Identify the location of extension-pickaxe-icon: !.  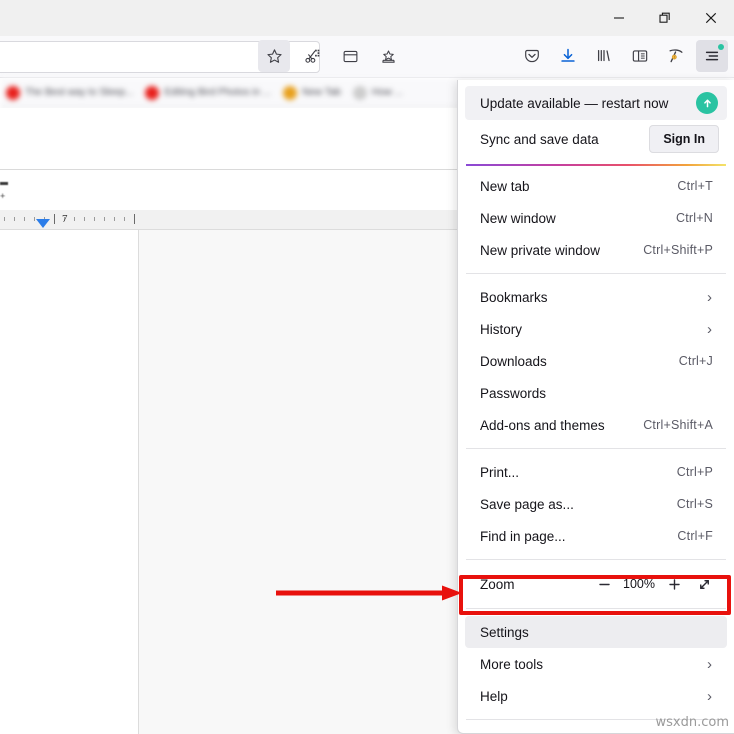
(676, 56).